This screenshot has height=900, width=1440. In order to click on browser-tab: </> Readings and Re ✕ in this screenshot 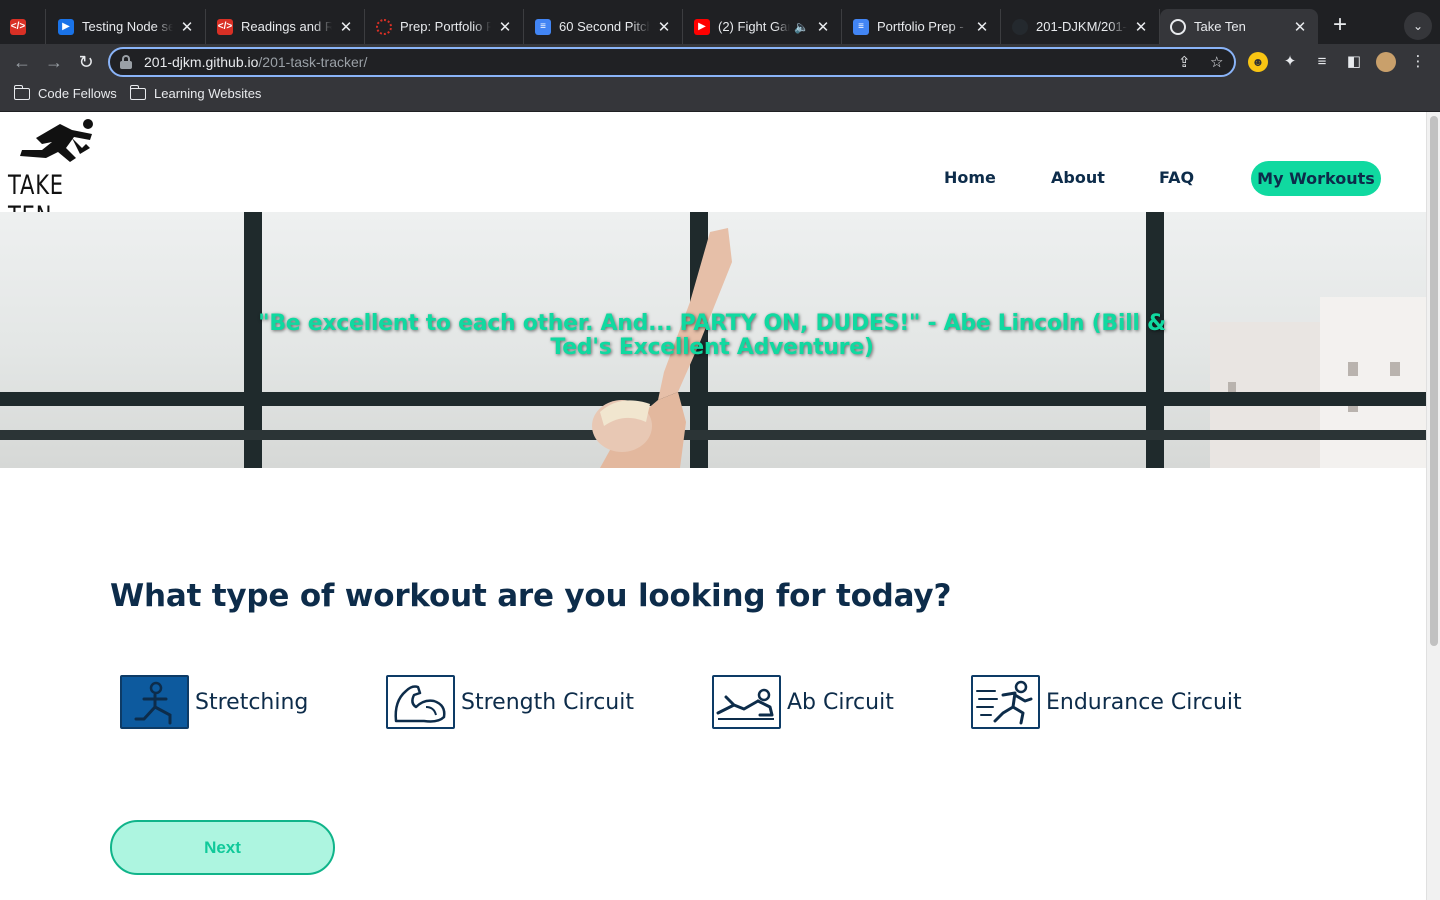, I will do `click(286, 26)`.